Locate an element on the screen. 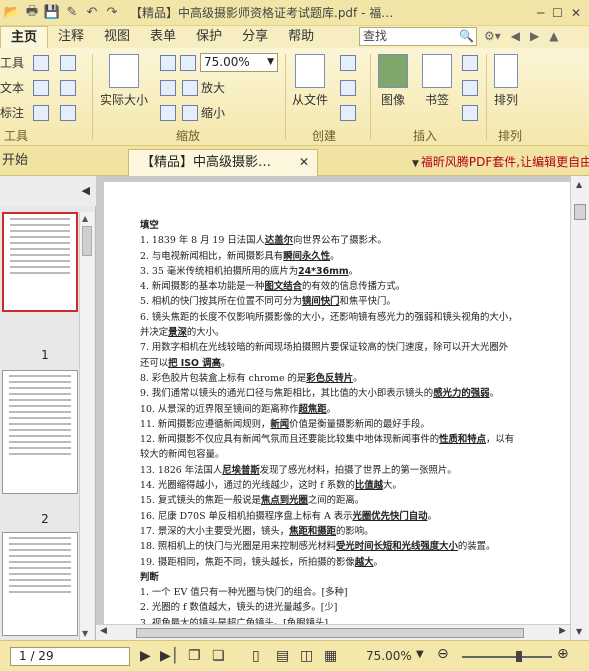 This screenshot has height=671, width=589. tool-hand: 工具 is located at coordinates (38, 62).